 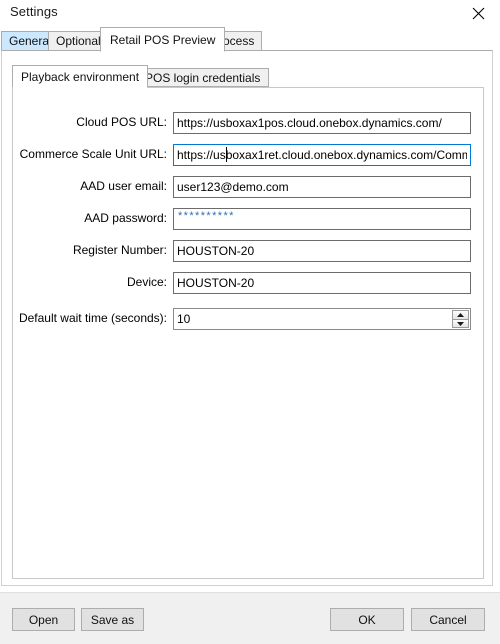 I want to click on aad-password-input: **********, so click(x=322, y=219).